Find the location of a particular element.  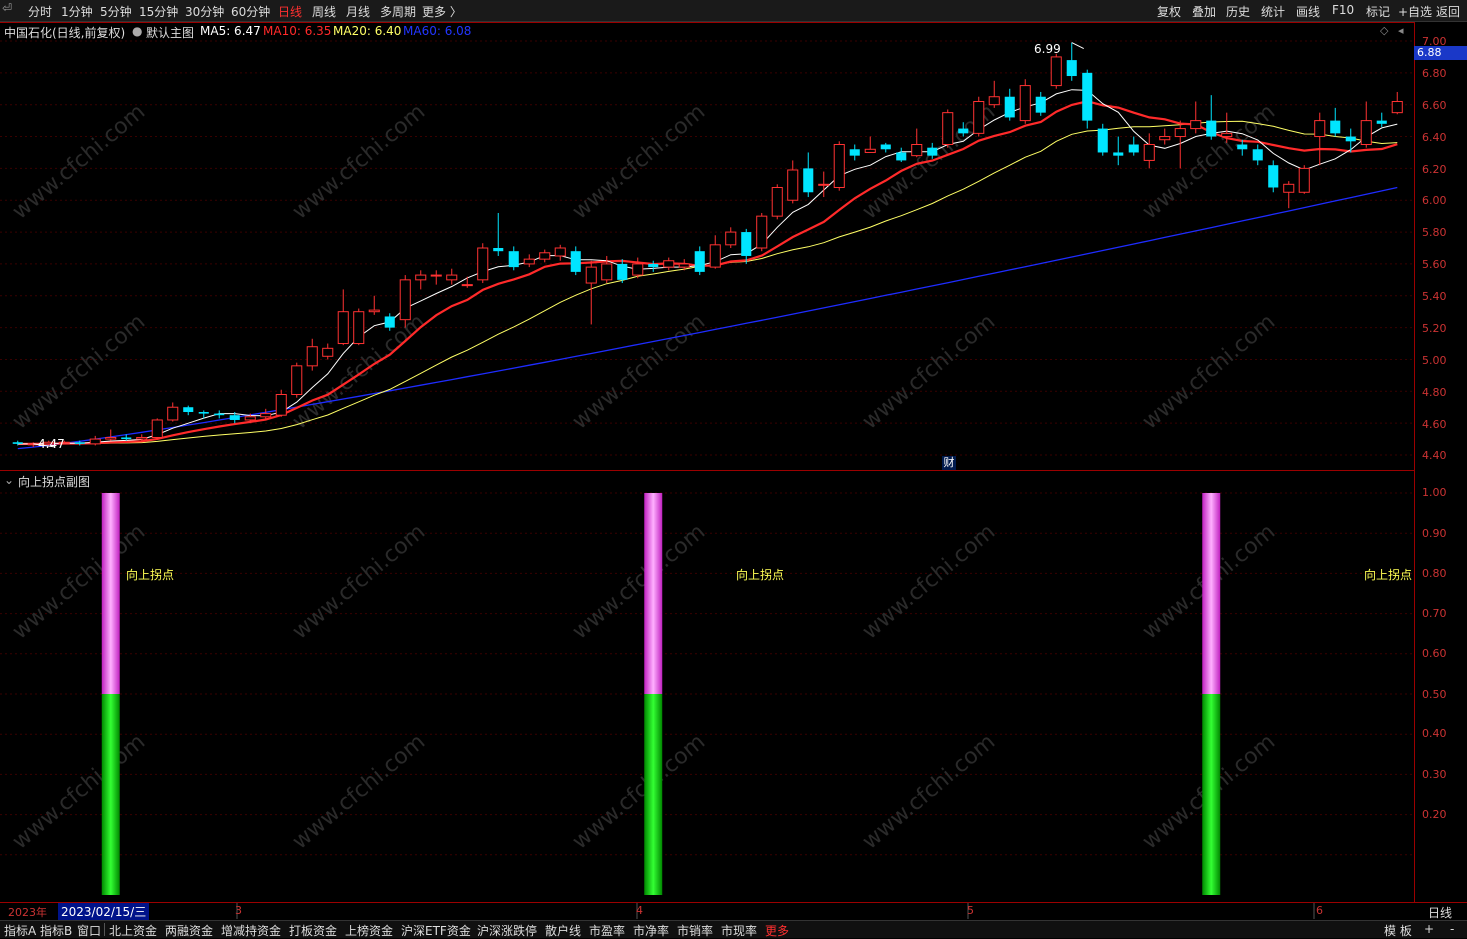

sub-y-tick: 1.00 is located at coordinates (1434, 492).